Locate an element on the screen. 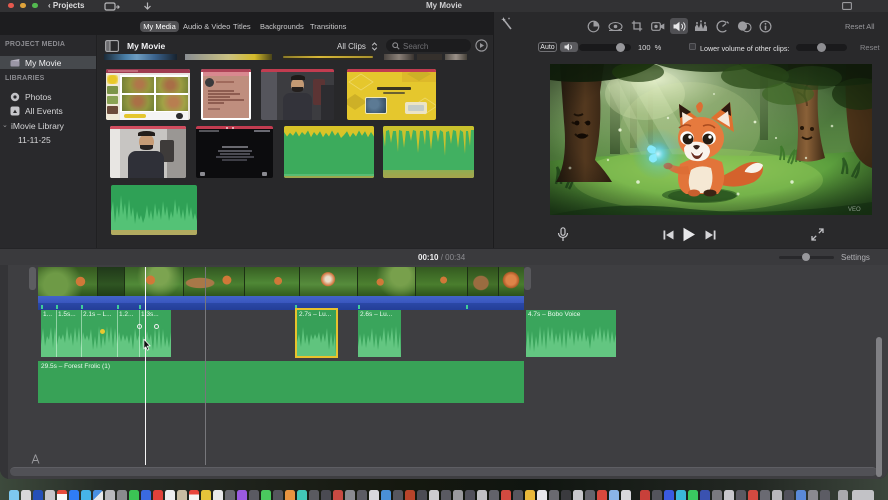 The width and height of the screenshot is (888, 500). svg-text: VEO is located at coordinates (854, 210).